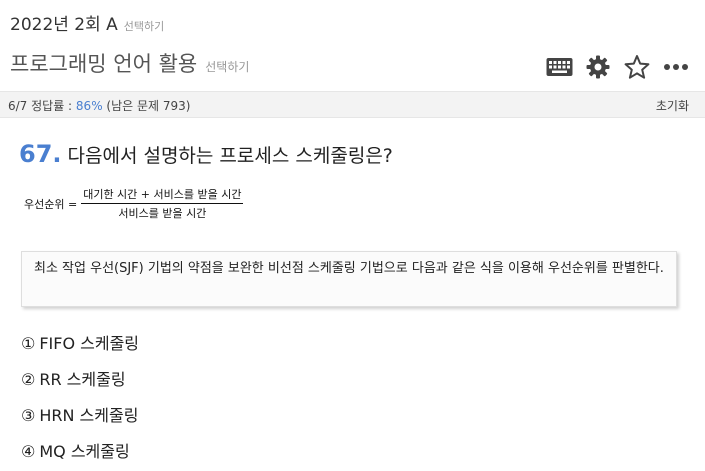  Describe the element at coordinates (64, 25) in the screenshot. I see `exam-title-text: 2022년 2회 A` at that location.